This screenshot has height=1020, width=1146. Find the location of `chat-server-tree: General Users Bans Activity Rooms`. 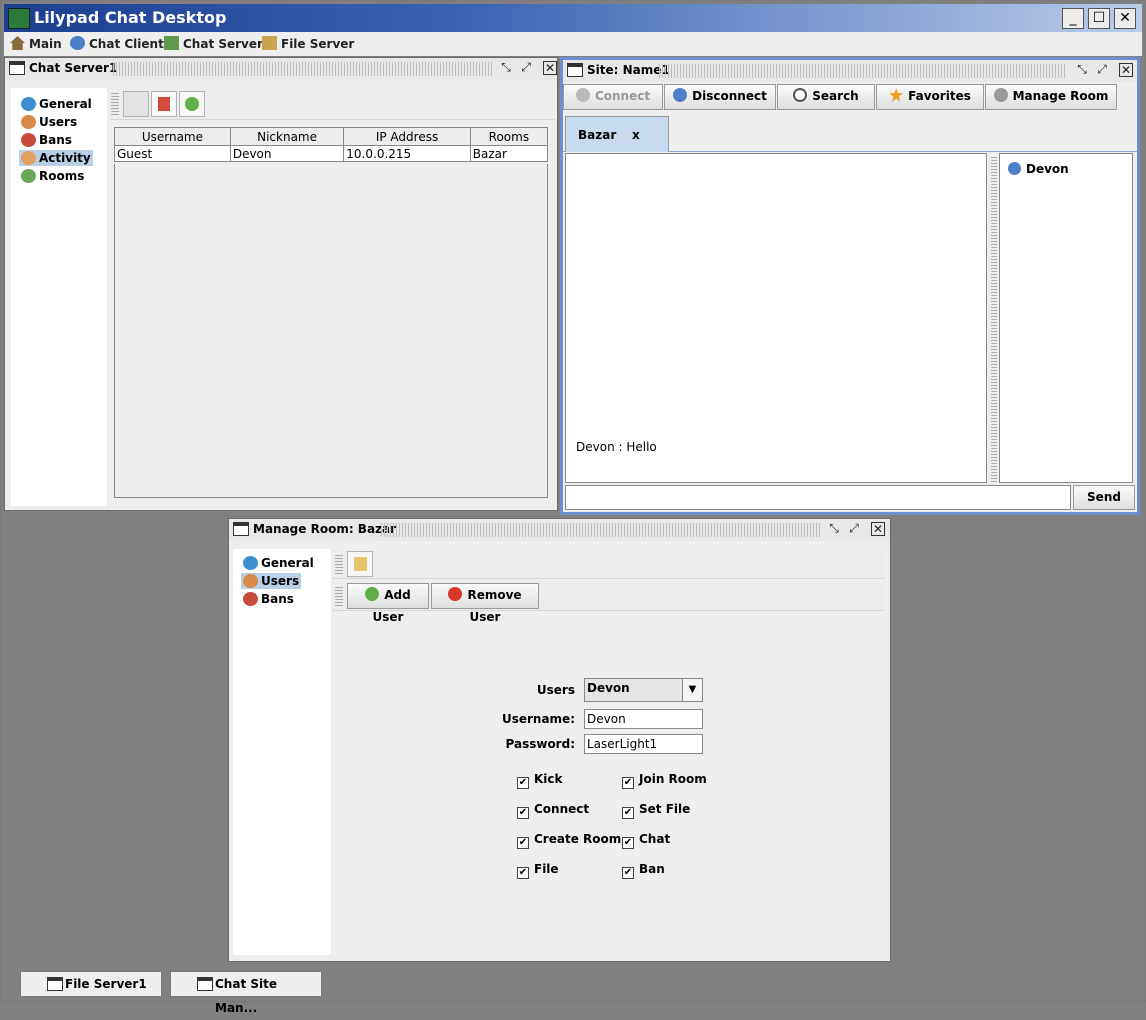

chat-server-tree: General Users Bans Activity Rooms is located at coordinates (59, 297).